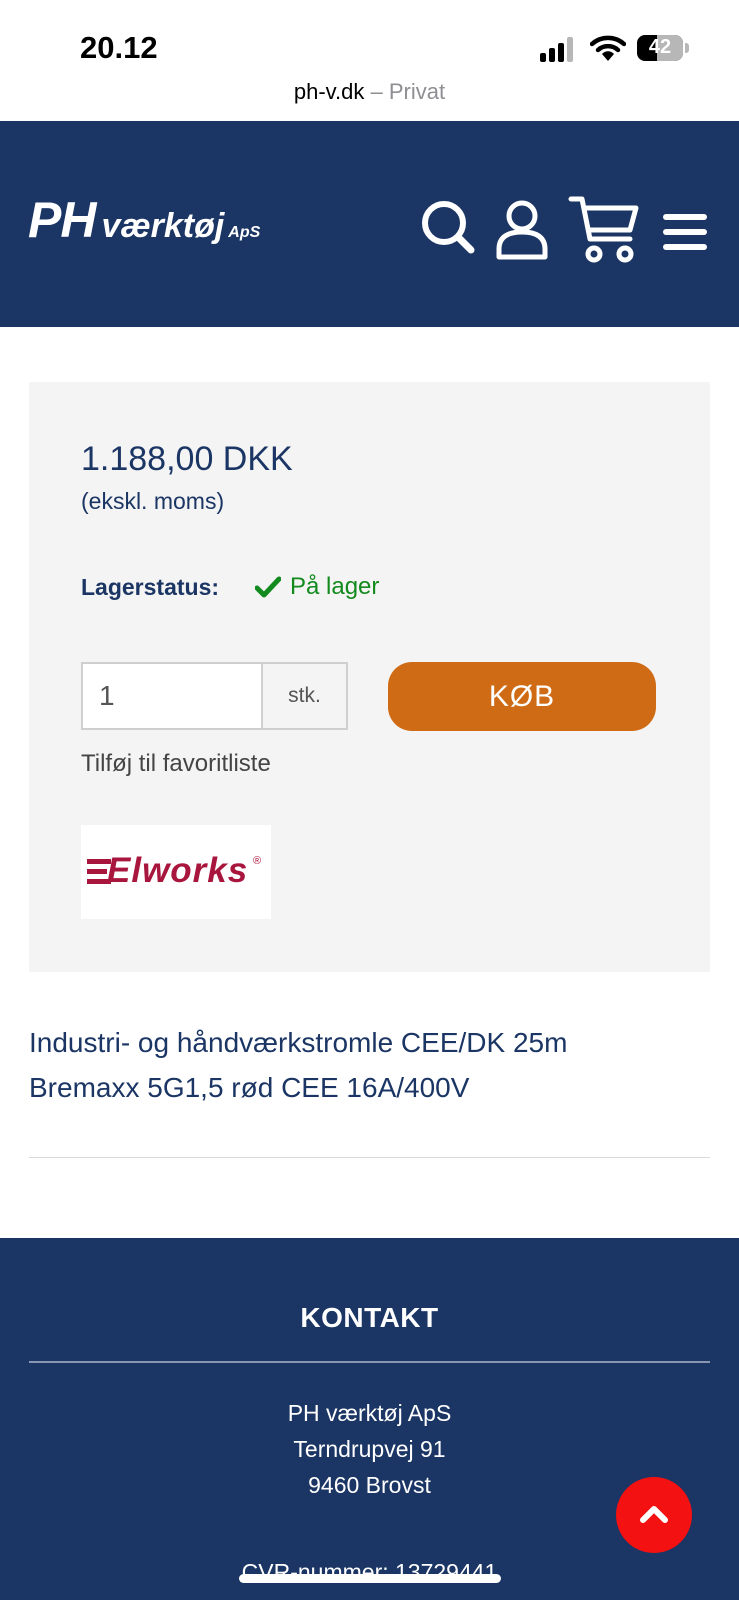 This screenshot has width=739, height=1600. What do you see at coordinates (369, 1317) in the screenshot?
I see `footer-heading: KONTAKT` at bounding box center [369, 1317].